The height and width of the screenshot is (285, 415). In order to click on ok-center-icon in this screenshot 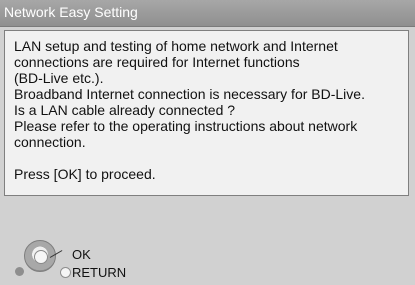, I will do `click(41, 257)`.